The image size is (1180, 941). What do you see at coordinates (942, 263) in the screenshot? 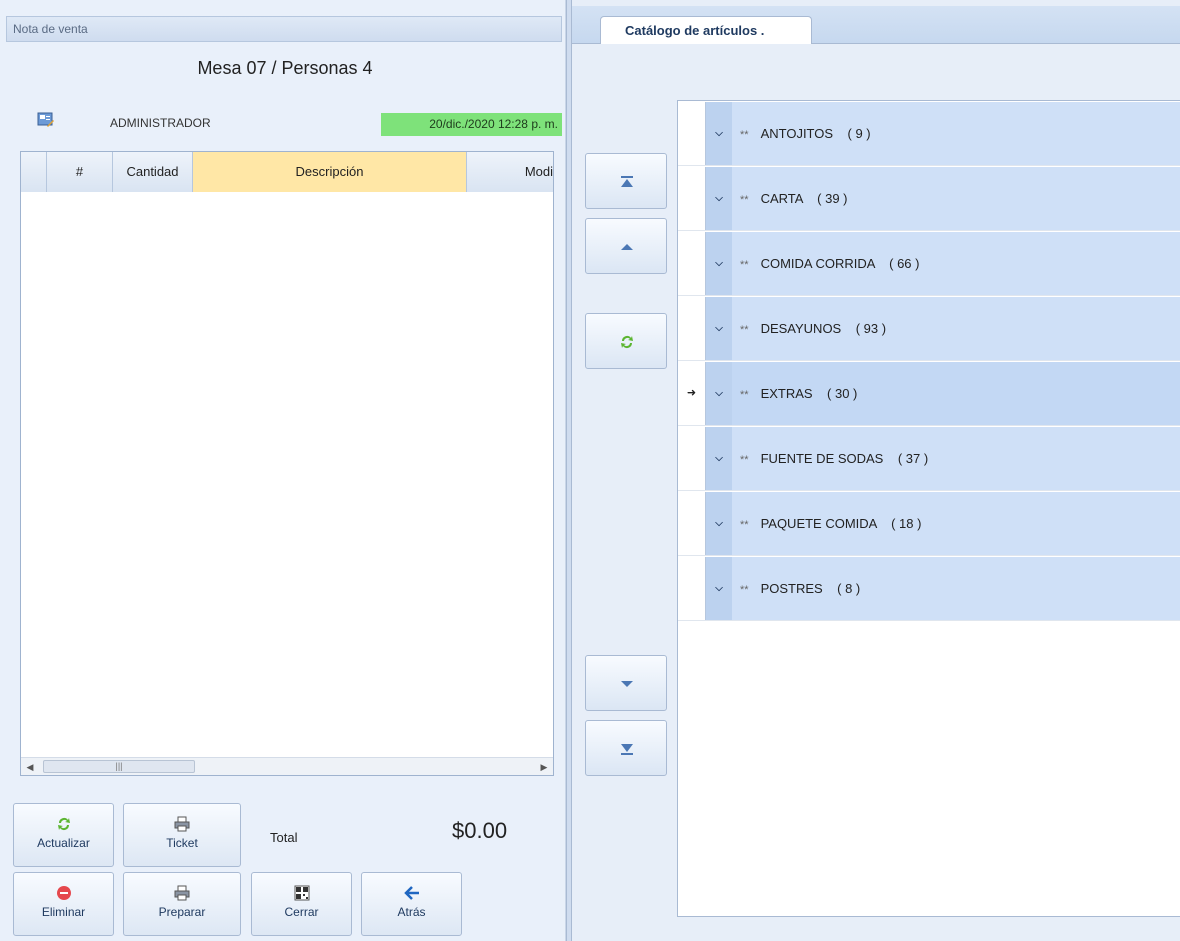
I see `category-band: ⌵ ** COMIDA CORRIDA ( 66 )` at bounding box center [942, 263].